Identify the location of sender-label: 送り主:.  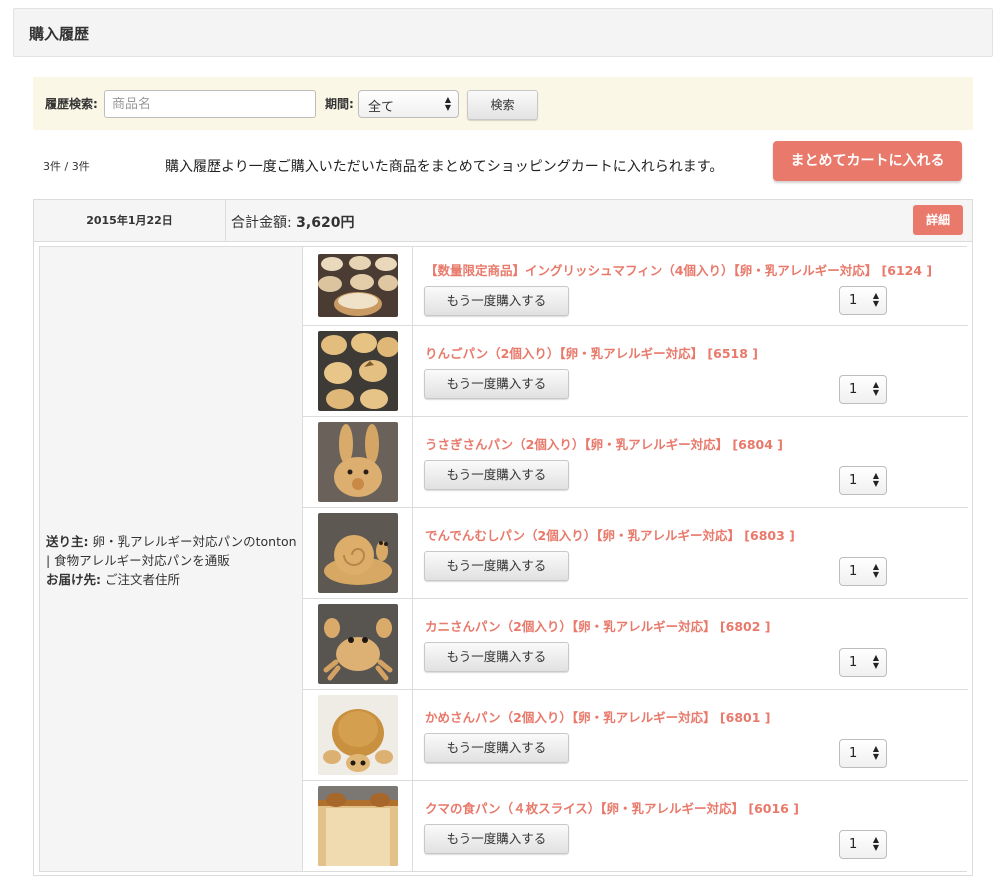
(67, 541).